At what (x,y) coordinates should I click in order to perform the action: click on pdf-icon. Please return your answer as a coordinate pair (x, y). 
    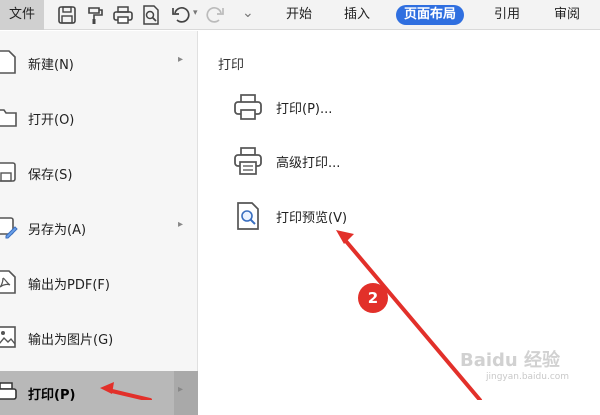
    Looking at the image, I should click on (9, 282).